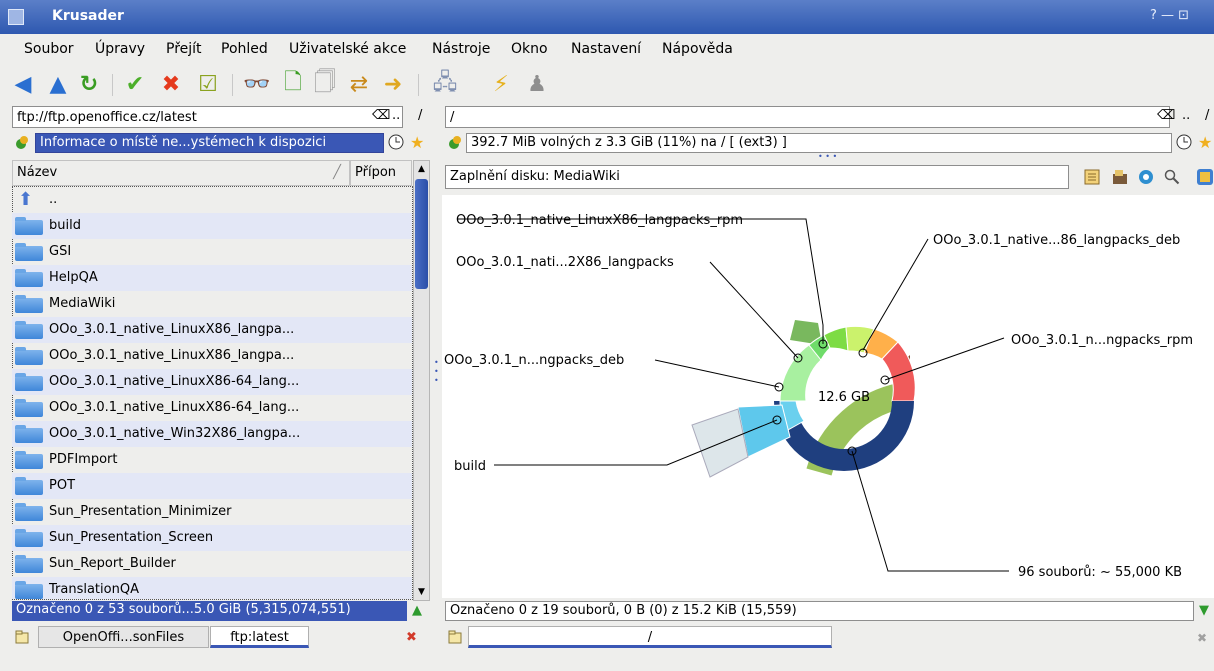 This screenshot has width=1214, height=671. I want to click on connect-network-icon: 🖧, so click(445, 83).